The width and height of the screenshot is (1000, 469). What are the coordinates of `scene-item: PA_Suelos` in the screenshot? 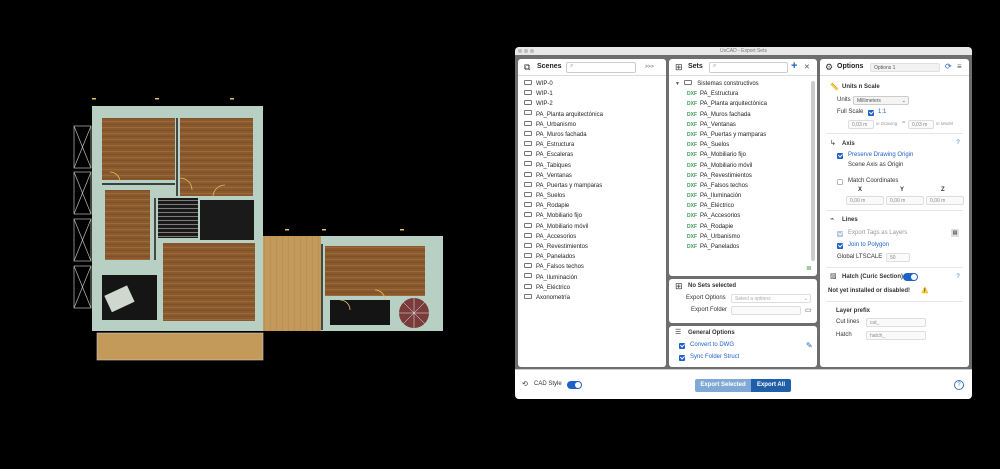 It's located at (595, 196).